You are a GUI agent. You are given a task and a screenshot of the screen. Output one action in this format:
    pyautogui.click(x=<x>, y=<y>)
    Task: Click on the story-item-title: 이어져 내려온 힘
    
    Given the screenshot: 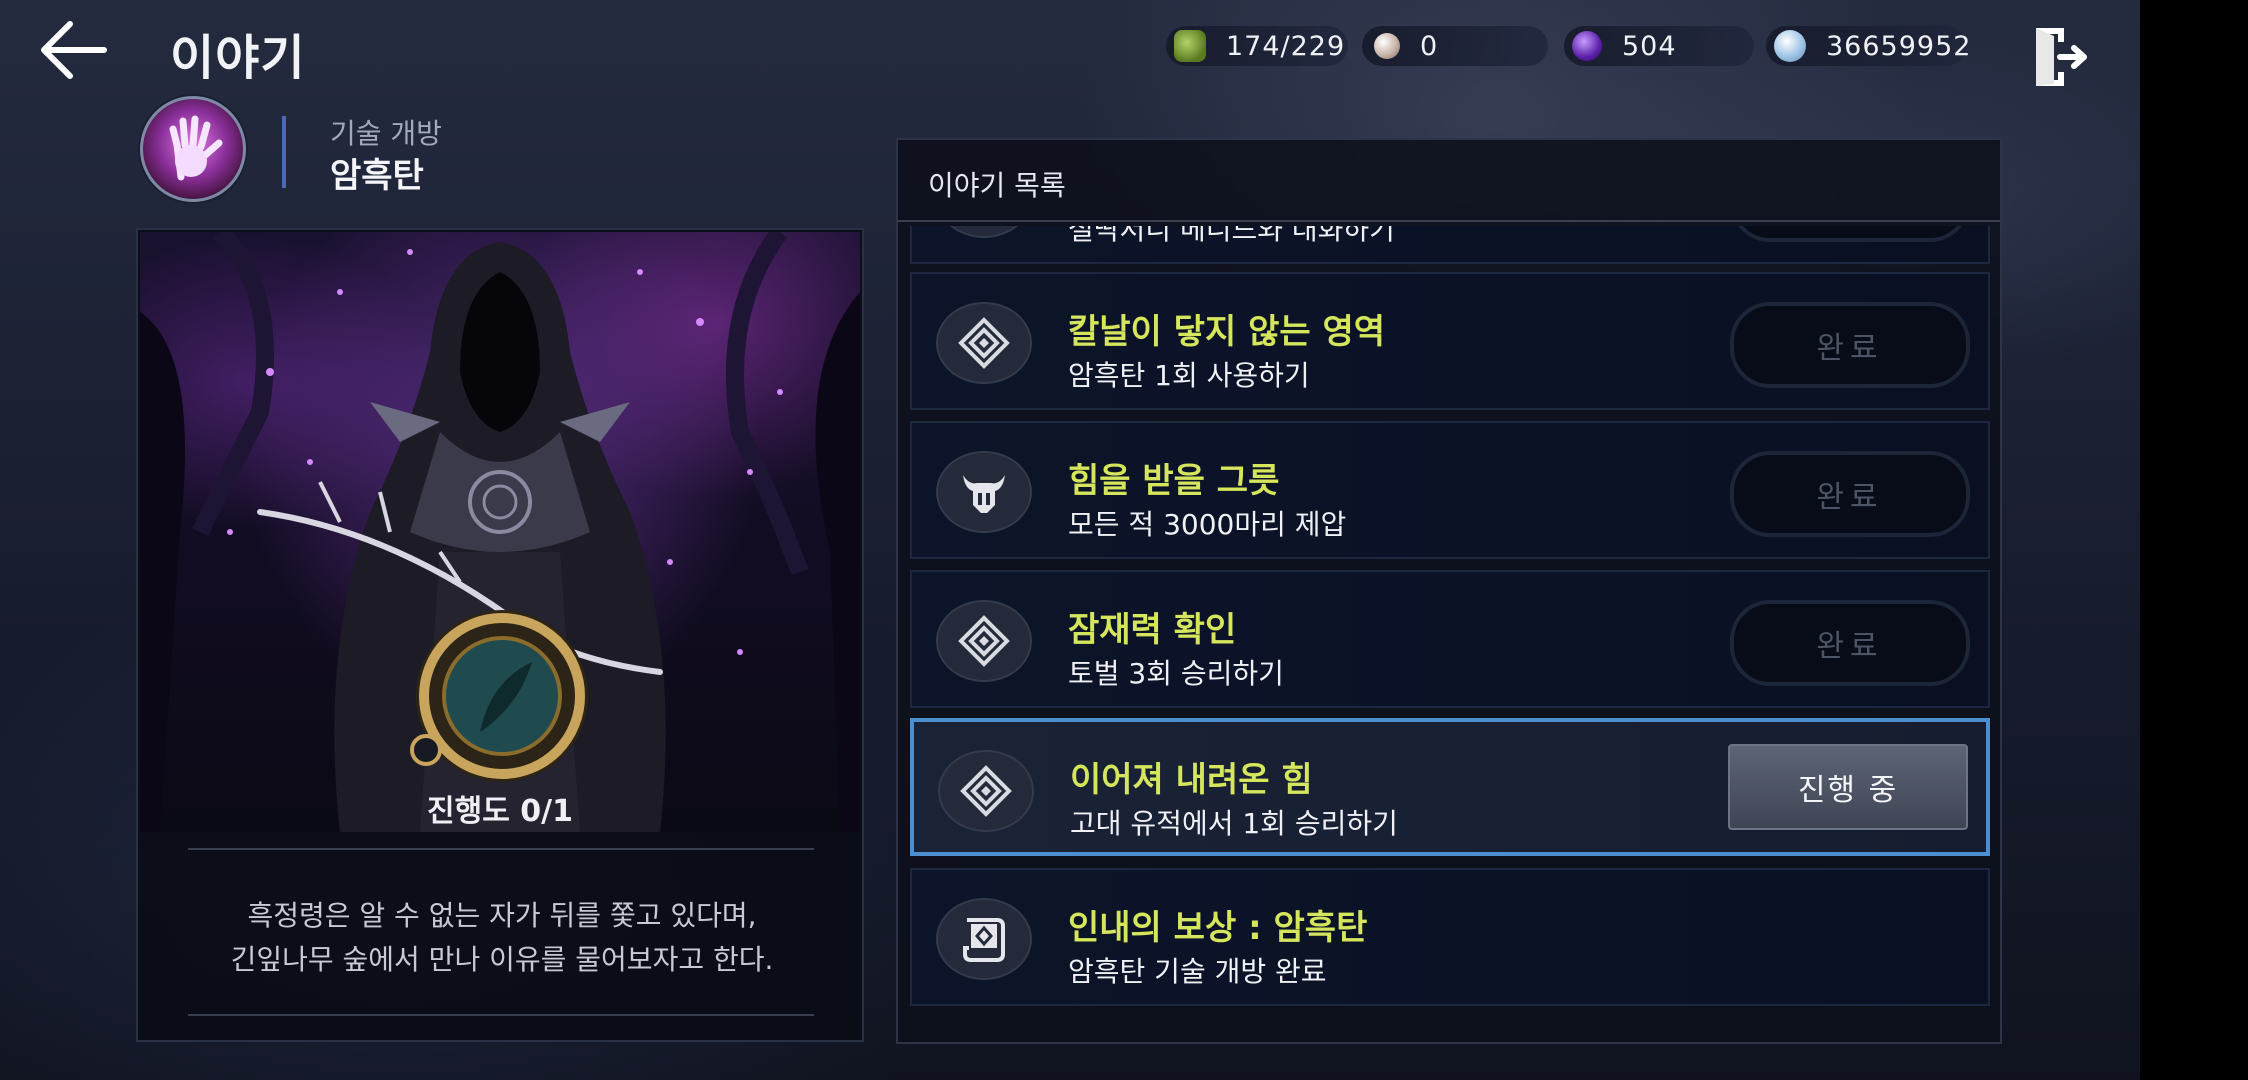 What is the action you would take?
    pyautogui.click(x=1191, y=780)
    